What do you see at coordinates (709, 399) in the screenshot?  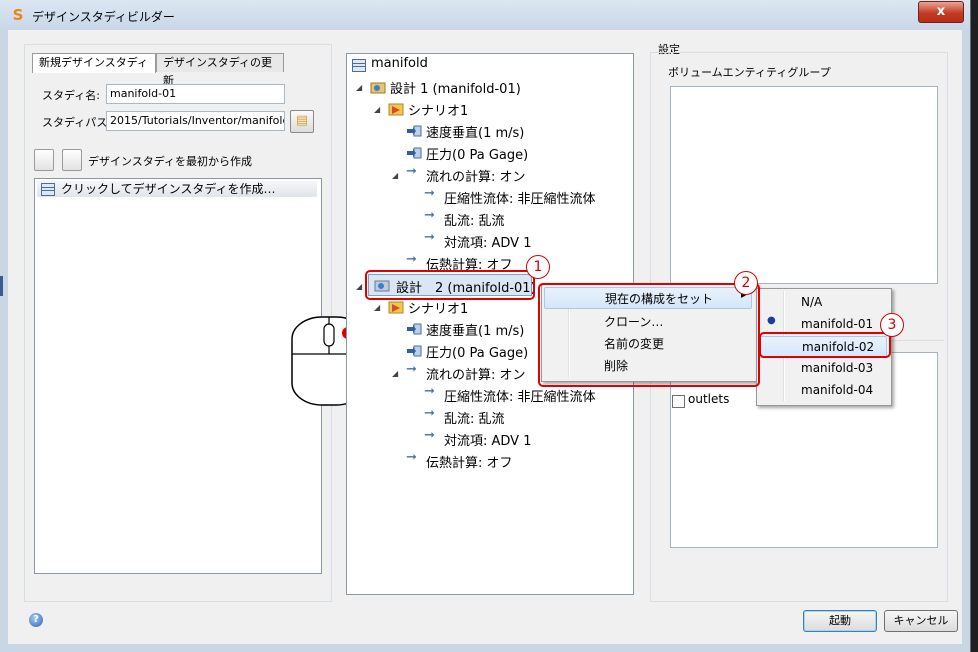 I see `outlets-label: outlets` at bounding box center [709, 399].